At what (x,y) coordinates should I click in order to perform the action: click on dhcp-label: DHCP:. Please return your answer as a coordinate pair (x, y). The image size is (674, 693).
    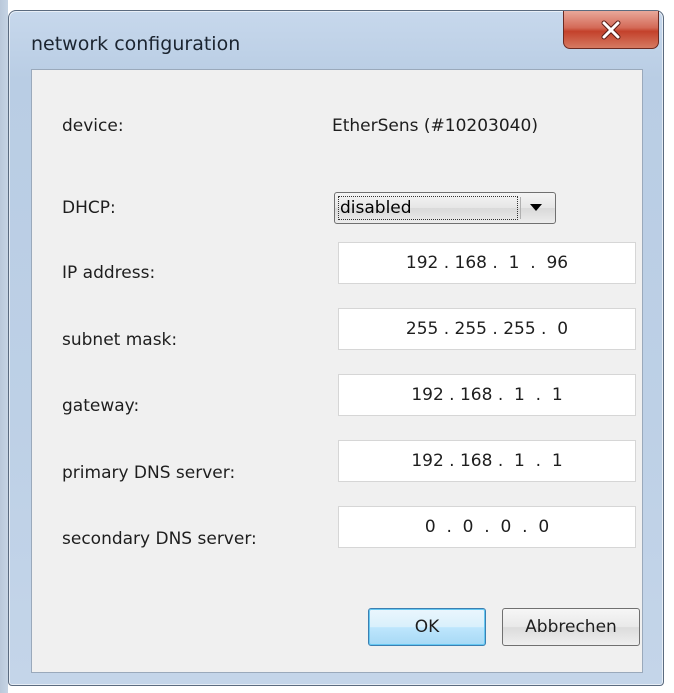
    Looking at the image, I should click on (89, 208).